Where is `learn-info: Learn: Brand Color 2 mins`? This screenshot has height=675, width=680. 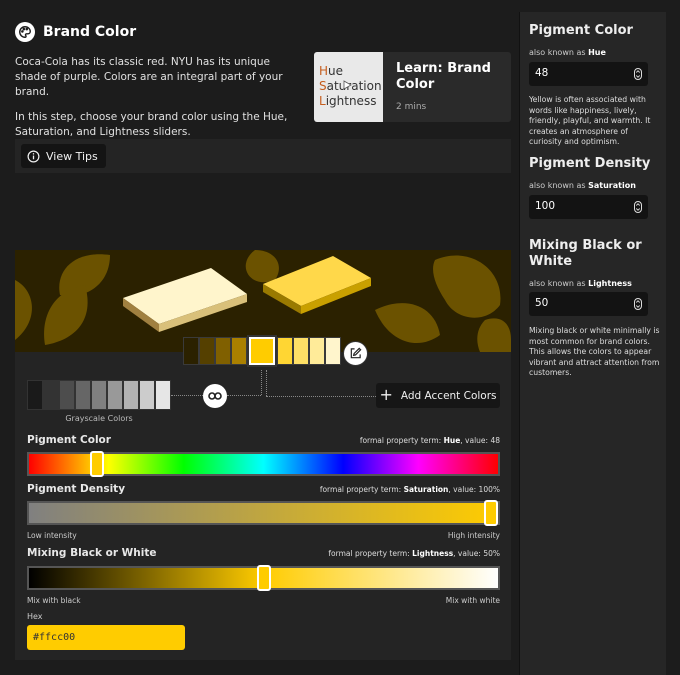 learn-info: Learn: Brand Color 2 mins is located at coordinates (442, 87).